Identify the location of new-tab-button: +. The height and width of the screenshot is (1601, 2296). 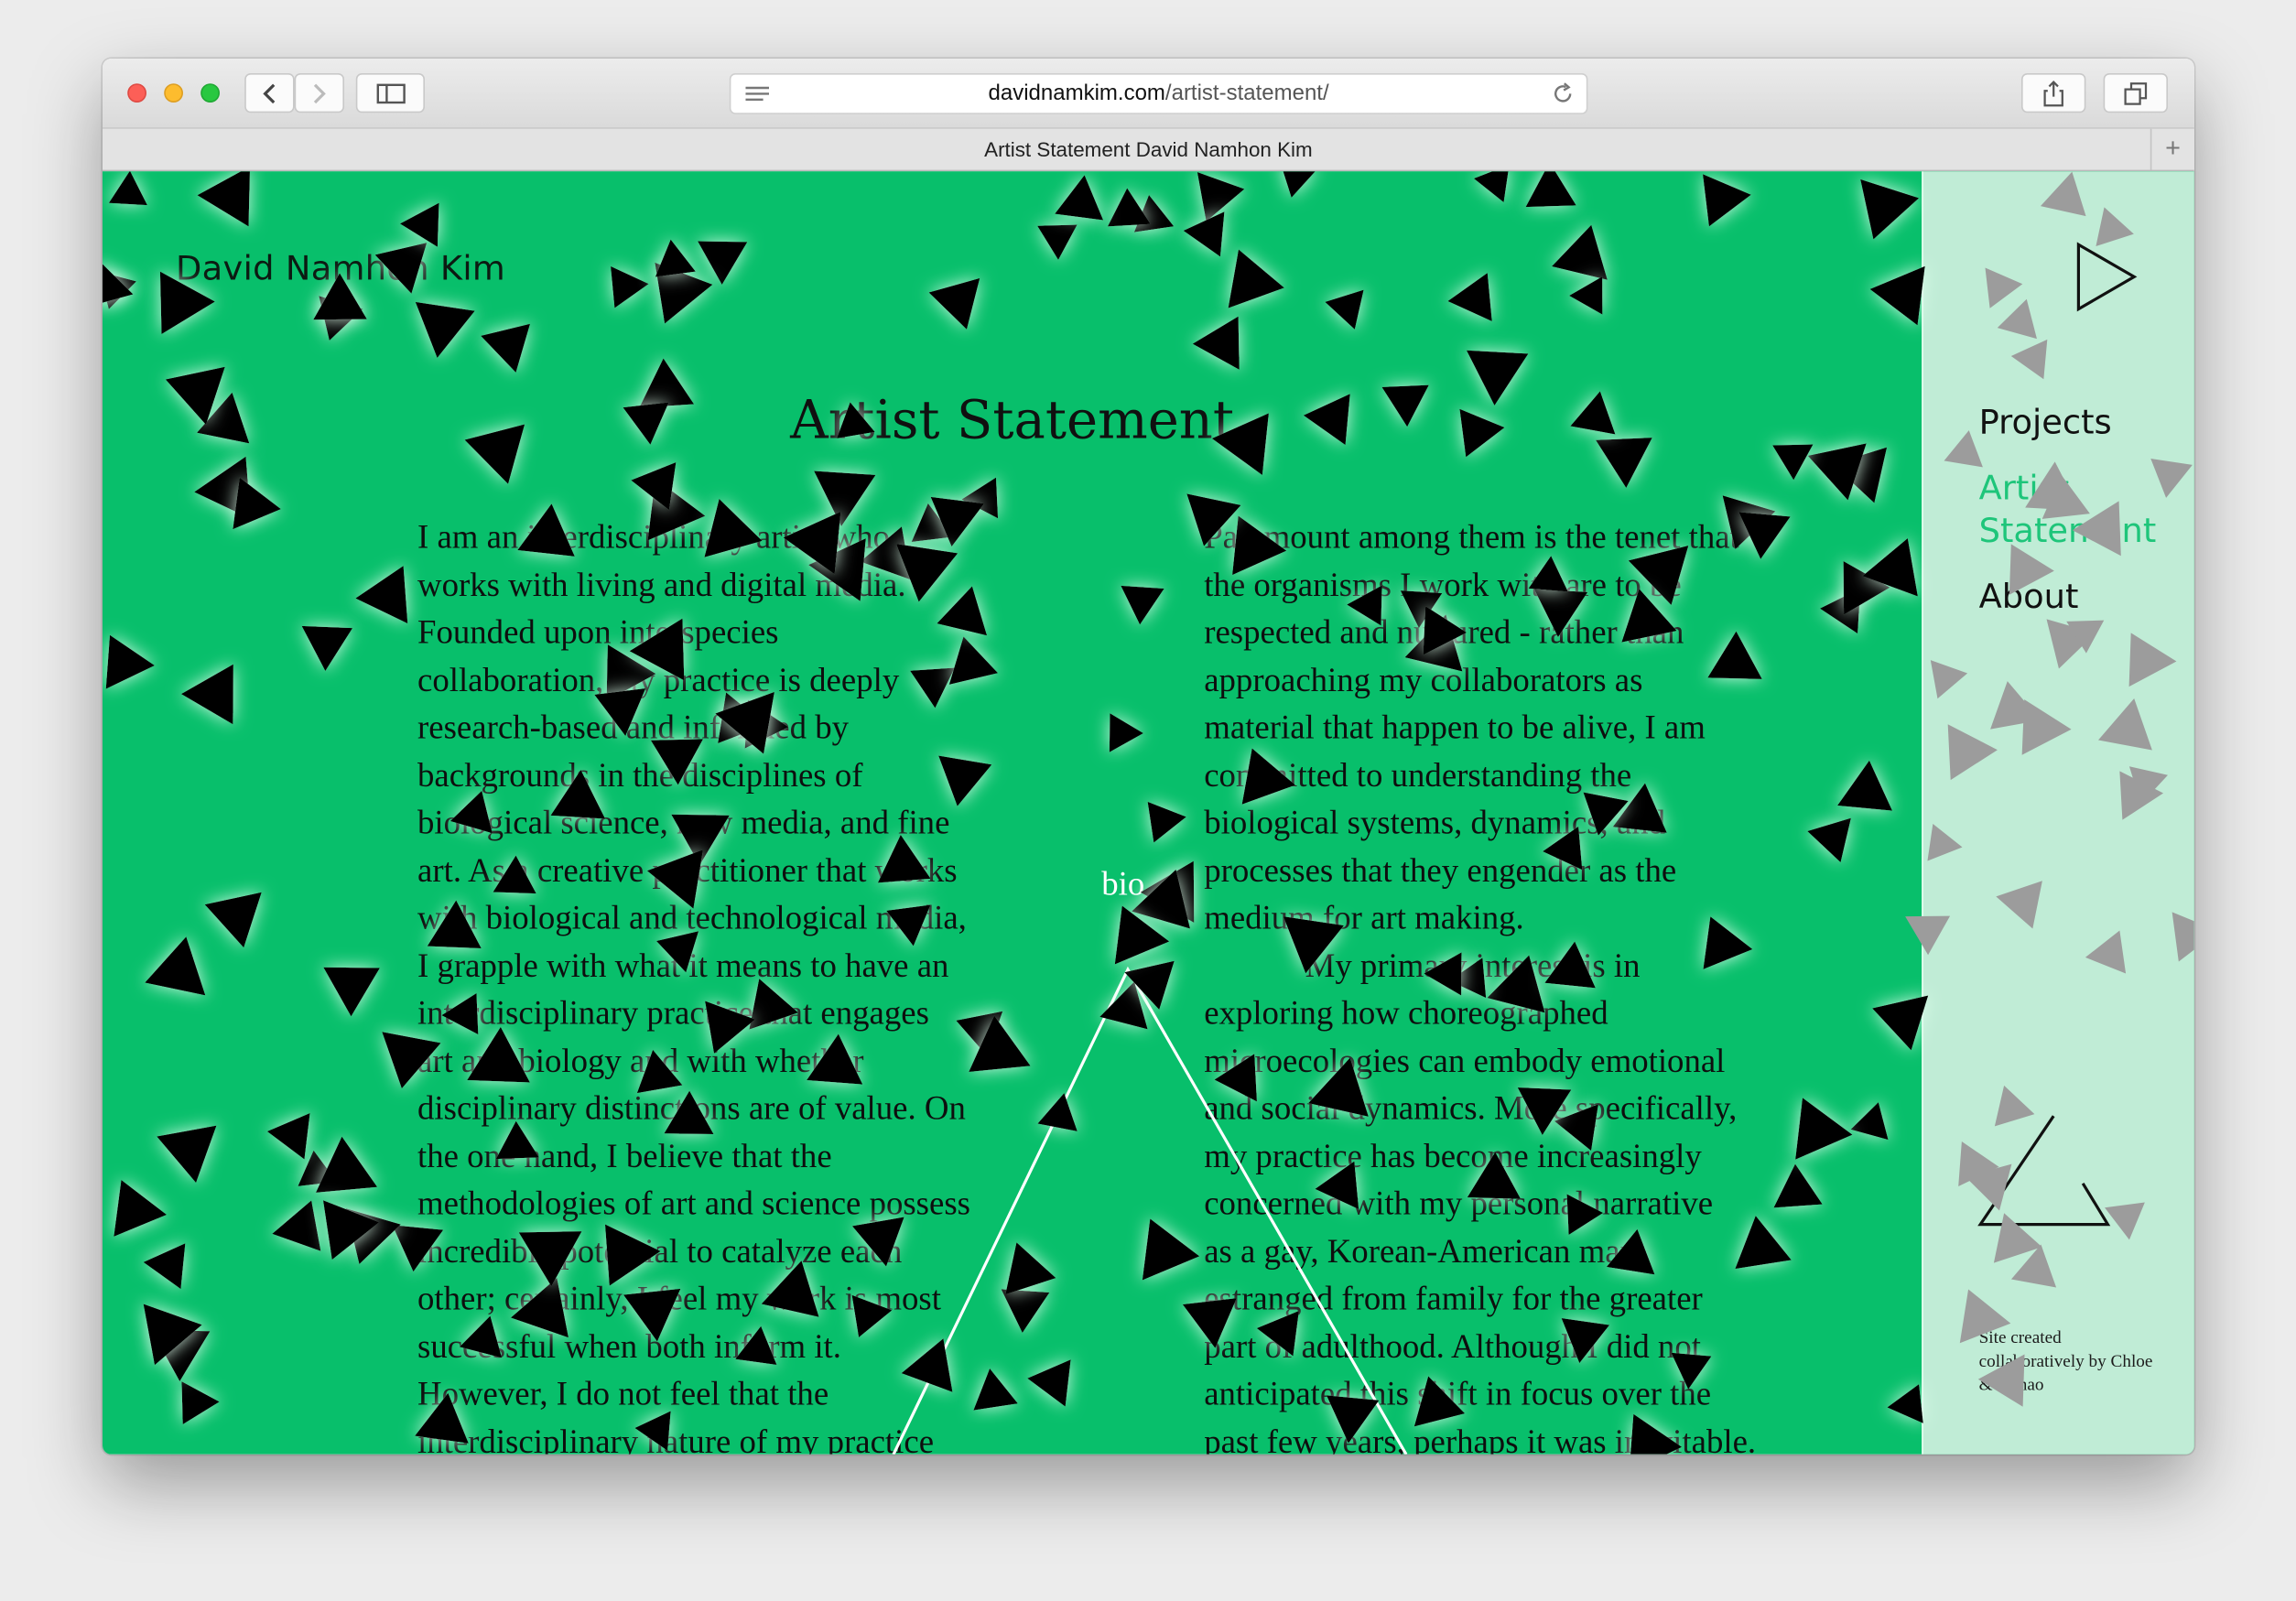
(2172, 149).